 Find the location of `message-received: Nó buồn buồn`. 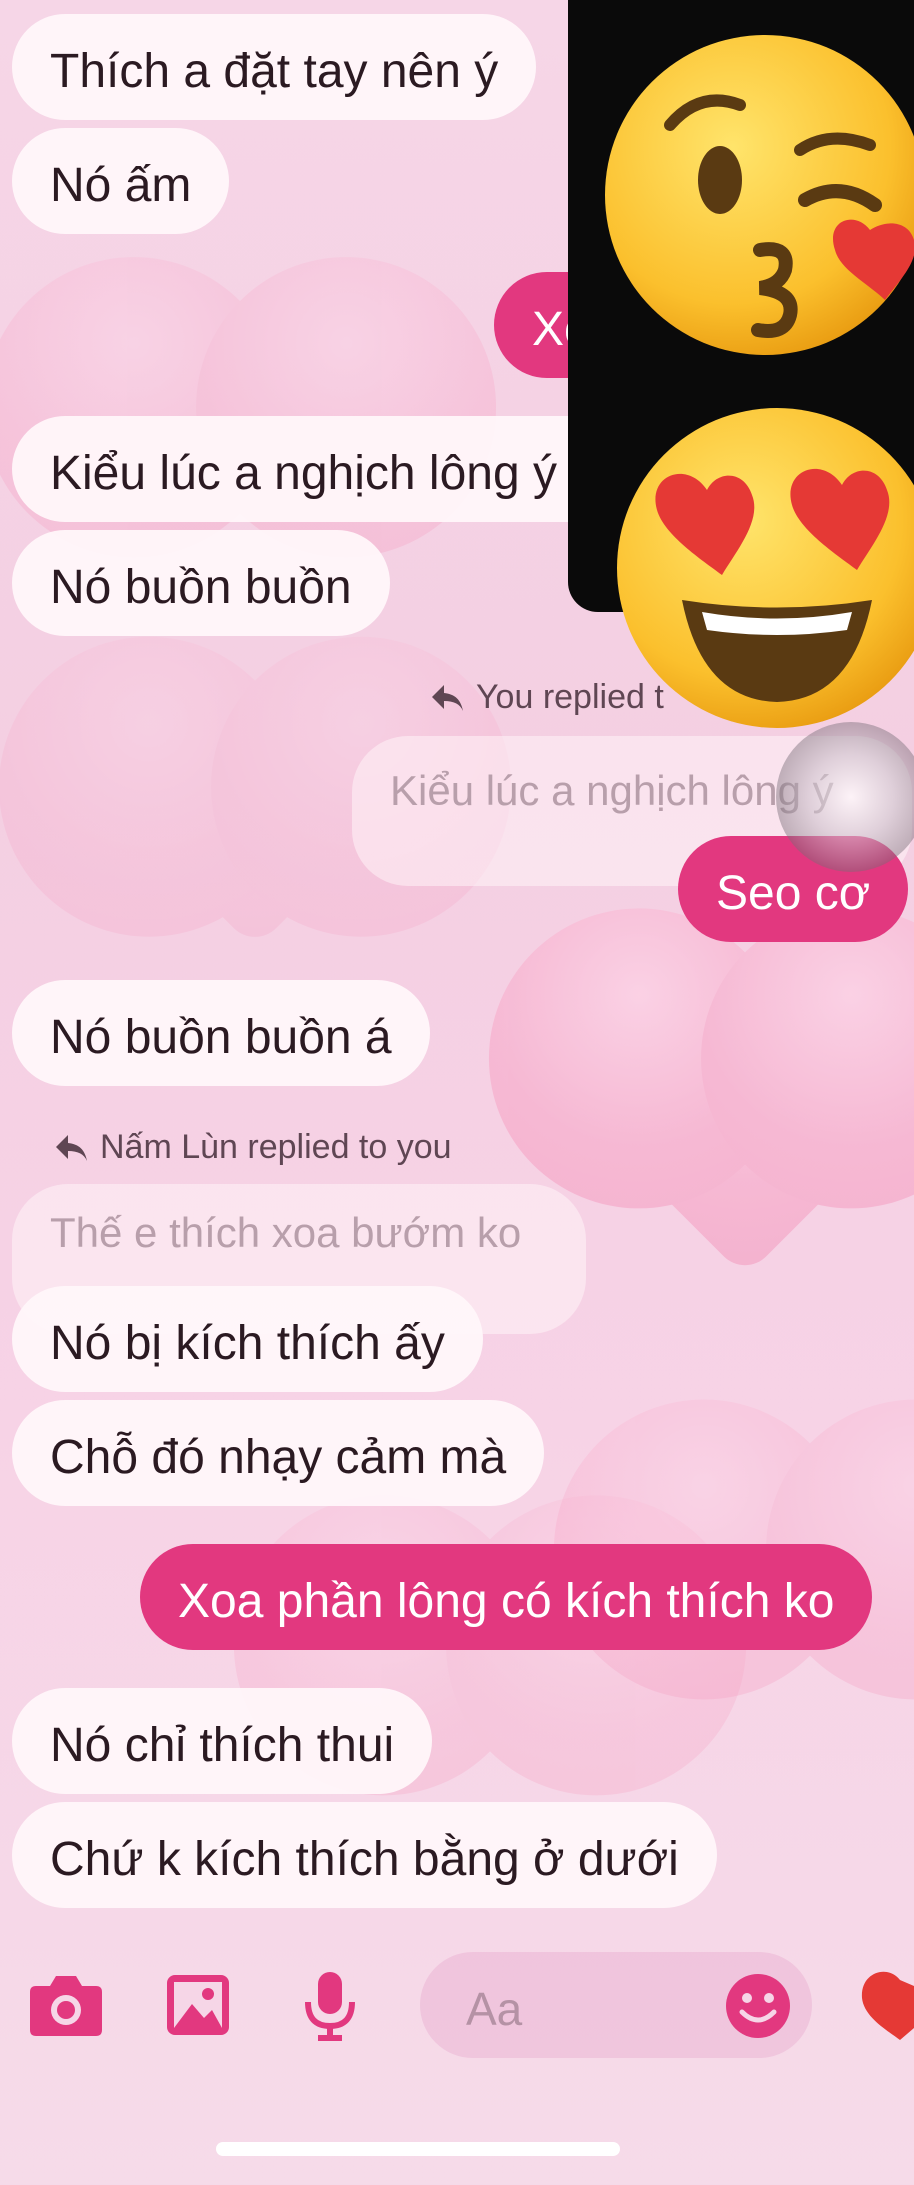

message-received: Nó buồn buồn is located at coordinates (201, 583).